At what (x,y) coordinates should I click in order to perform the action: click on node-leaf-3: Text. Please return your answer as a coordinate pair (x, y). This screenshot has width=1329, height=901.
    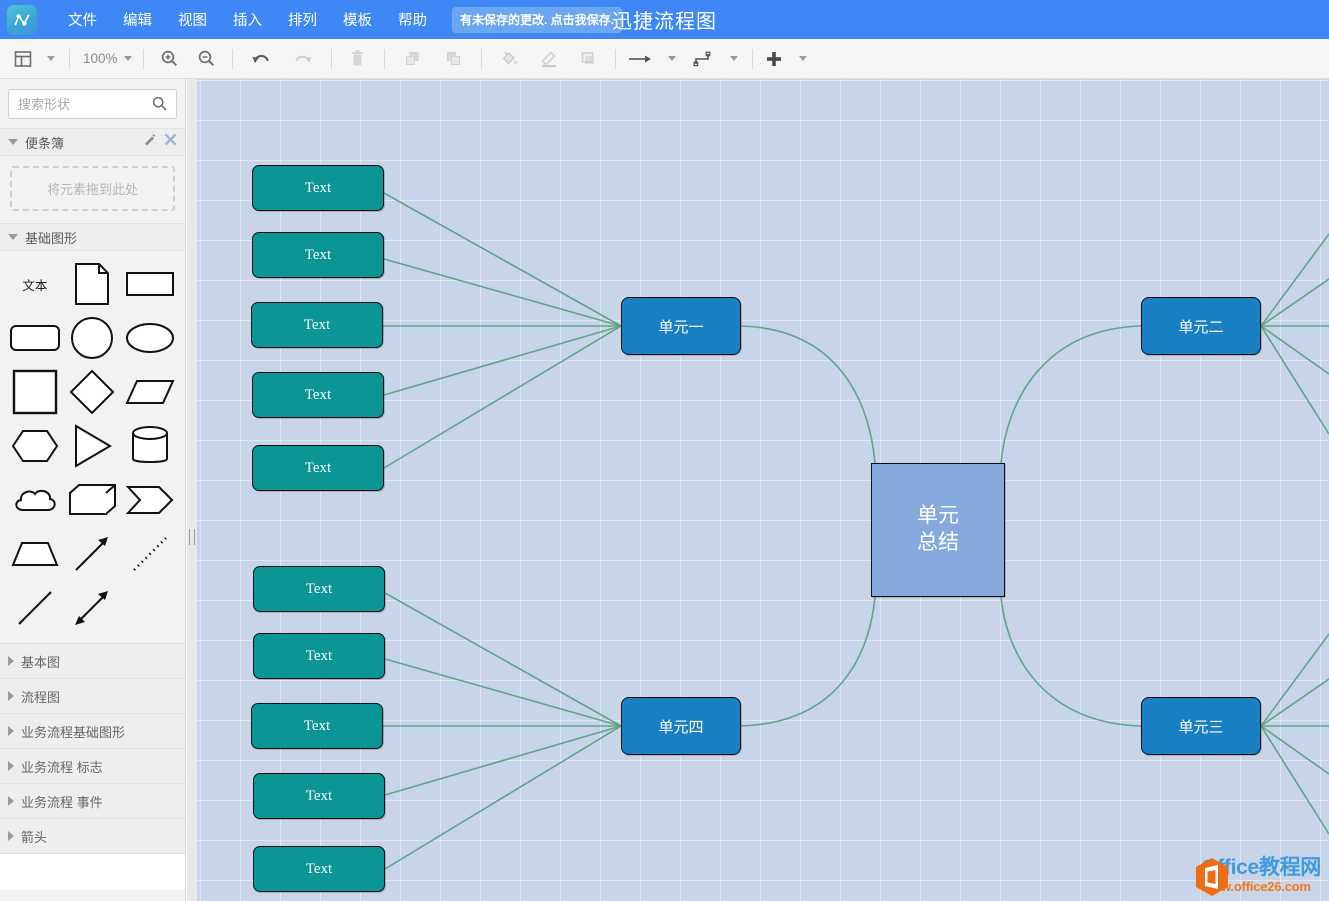
    Looking at the image, I should click on (317, 325).